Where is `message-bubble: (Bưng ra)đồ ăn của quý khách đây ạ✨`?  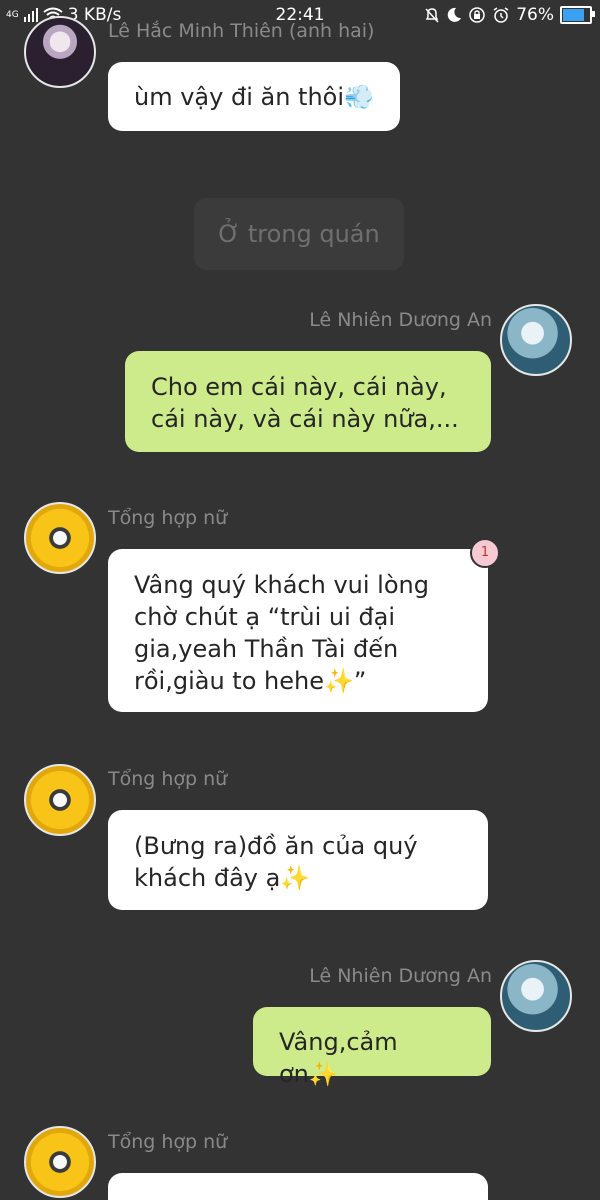
message-bubble: (Bưng ra)đồ ăn của quý khách đây ạ✨ is located at coordinates (298, 860).